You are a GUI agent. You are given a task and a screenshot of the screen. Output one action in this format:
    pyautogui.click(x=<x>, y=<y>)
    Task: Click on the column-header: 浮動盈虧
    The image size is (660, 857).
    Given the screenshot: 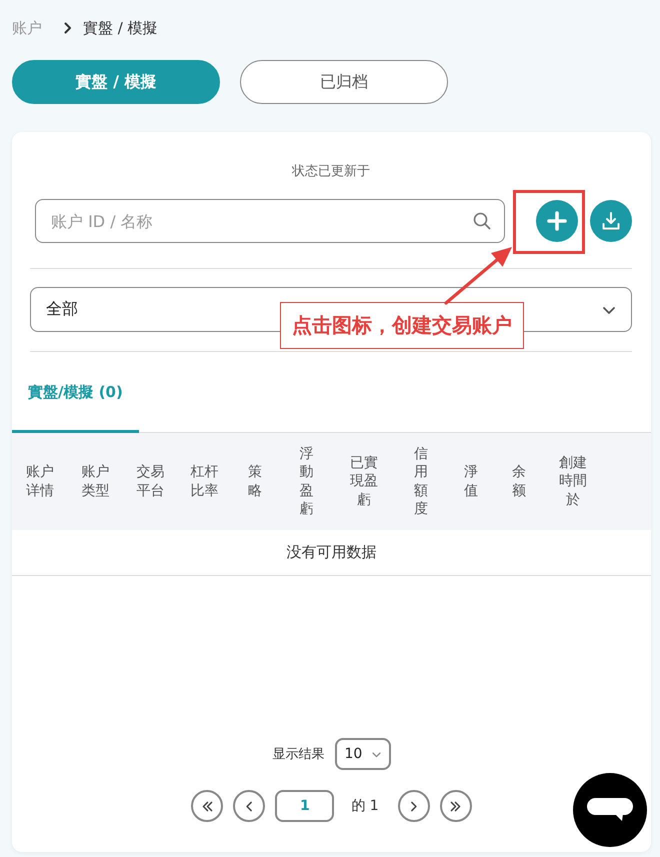 What is the action you would take?
    pyautogui.click(x=307, y=481)
    